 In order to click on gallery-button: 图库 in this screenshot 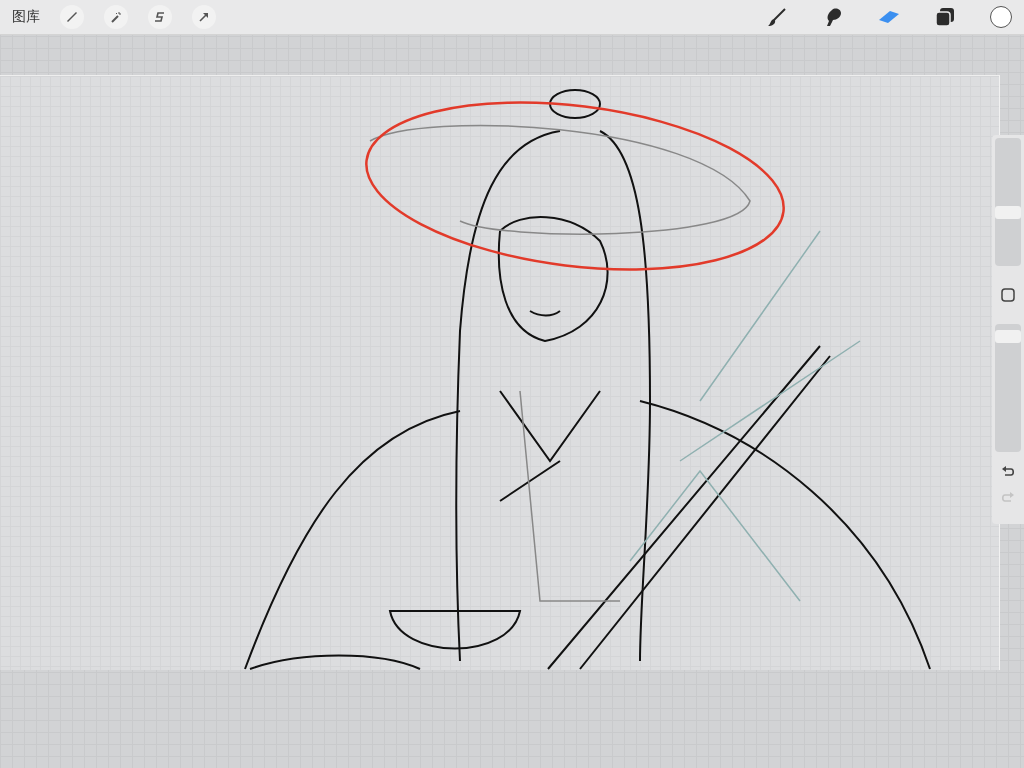, I will do `click(26, 17)`.